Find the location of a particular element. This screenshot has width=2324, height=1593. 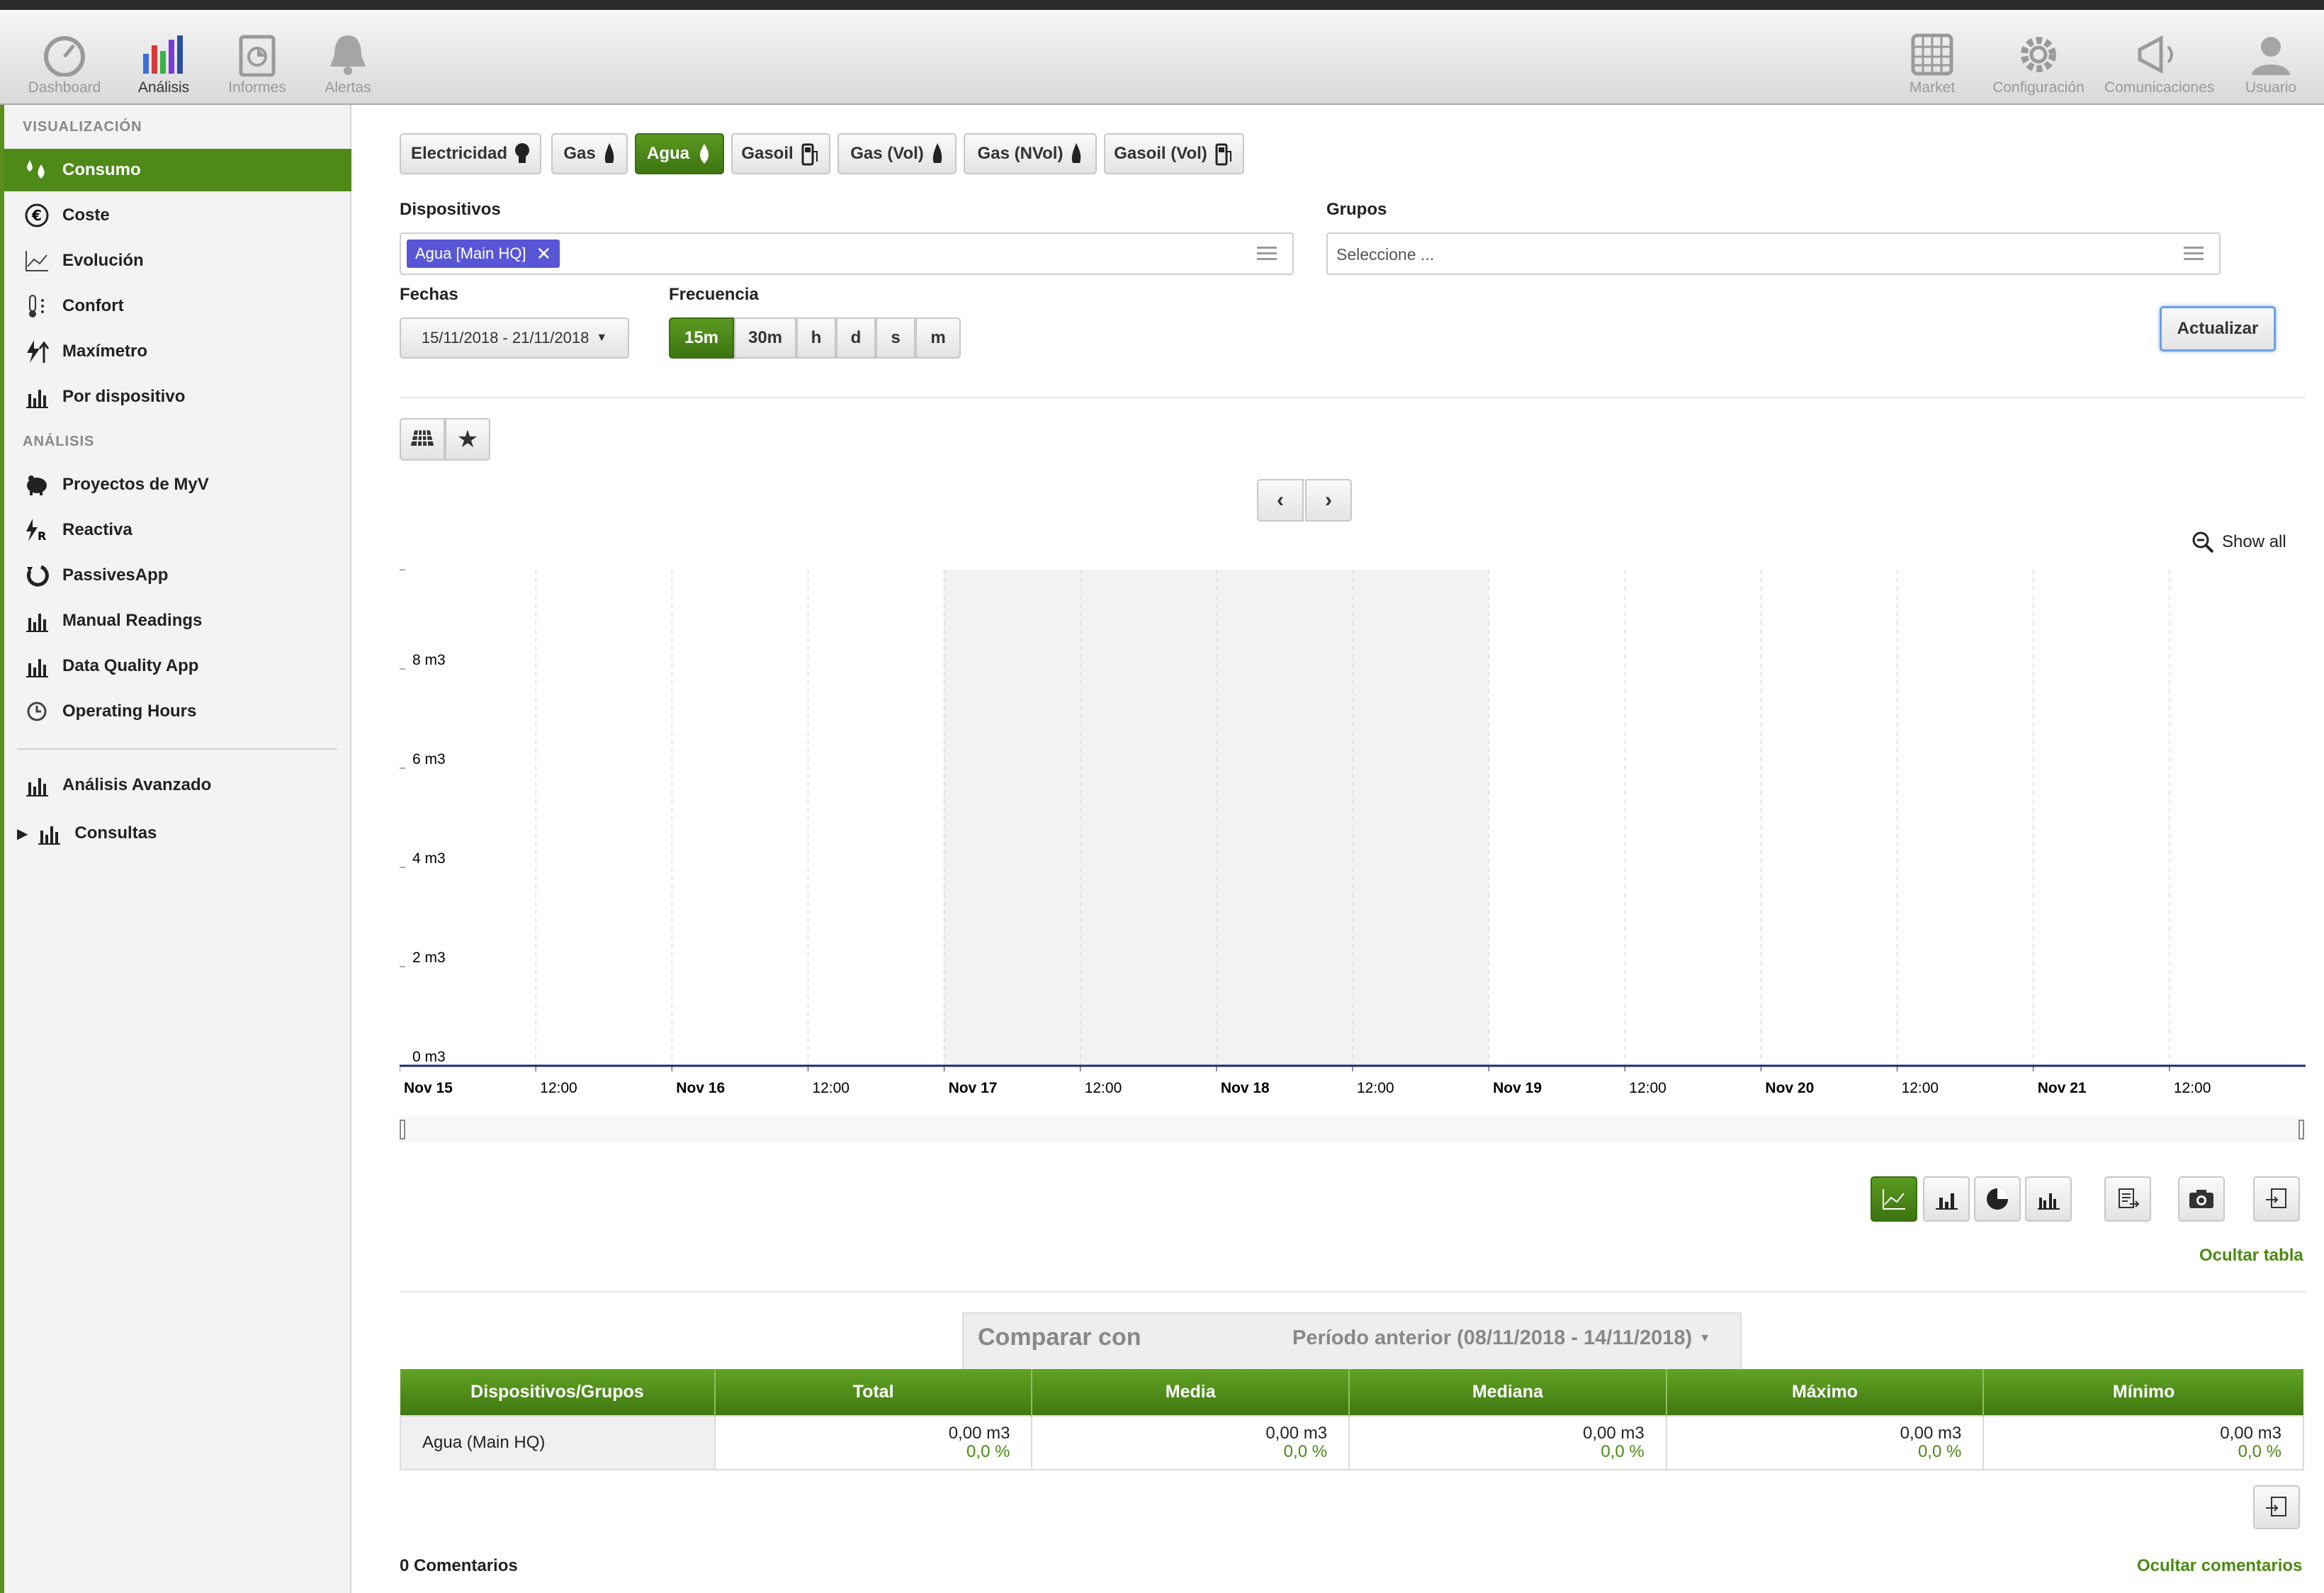

hide-table-link: Ocultar tabla is located at coordinates (2251, 1256).